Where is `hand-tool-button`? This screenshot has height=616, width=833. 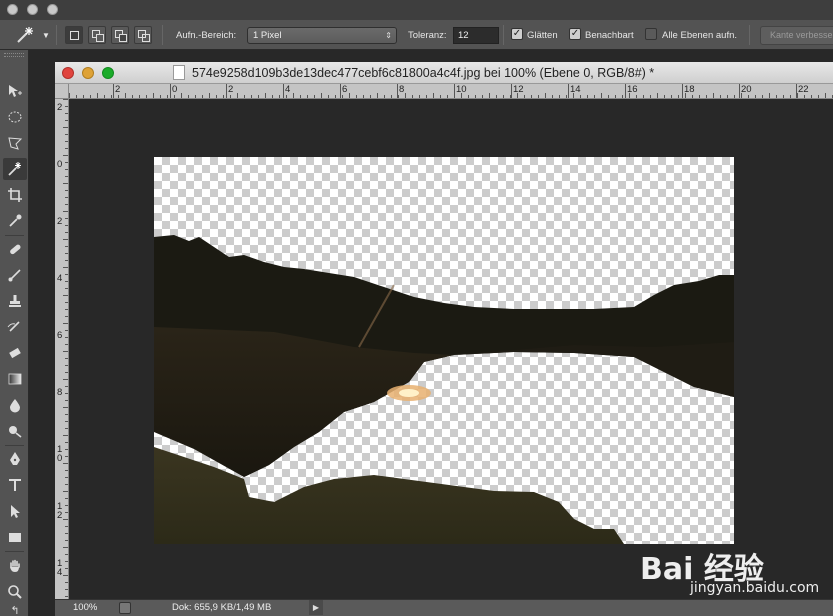 hand-tool-button is located at coordinates (15, 566).